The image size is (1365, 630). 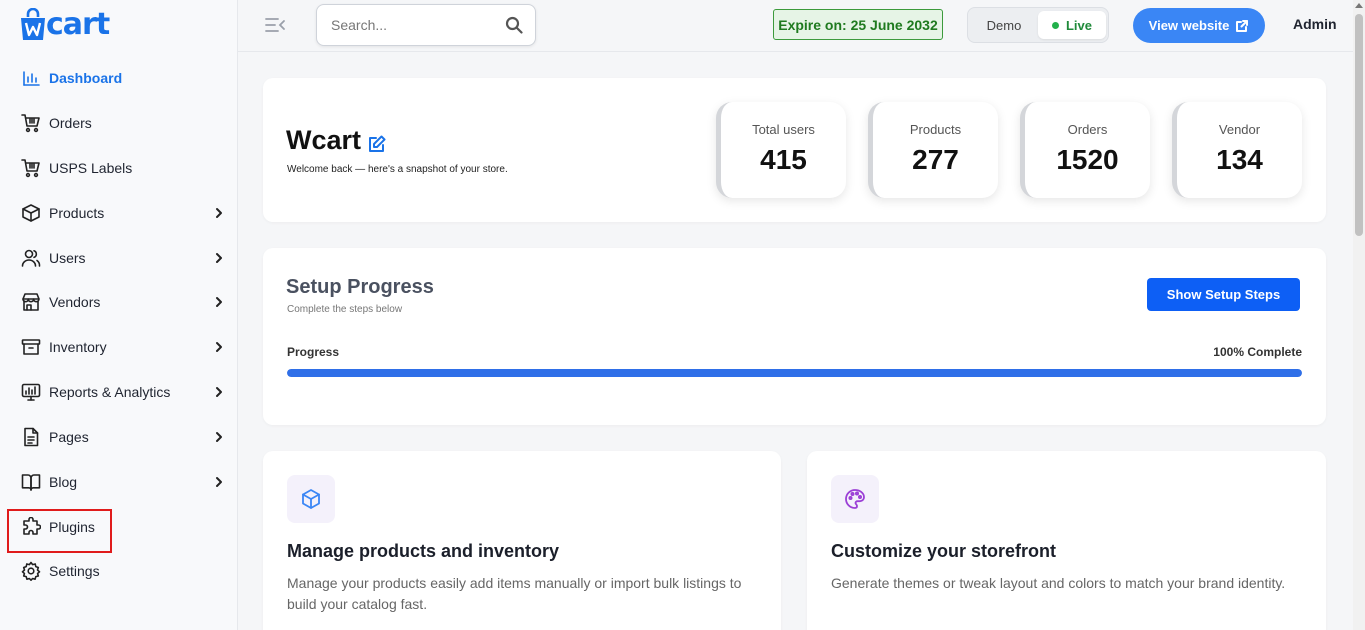 I want to click on collapse-sidebar-button, so click(x=275, y=25).